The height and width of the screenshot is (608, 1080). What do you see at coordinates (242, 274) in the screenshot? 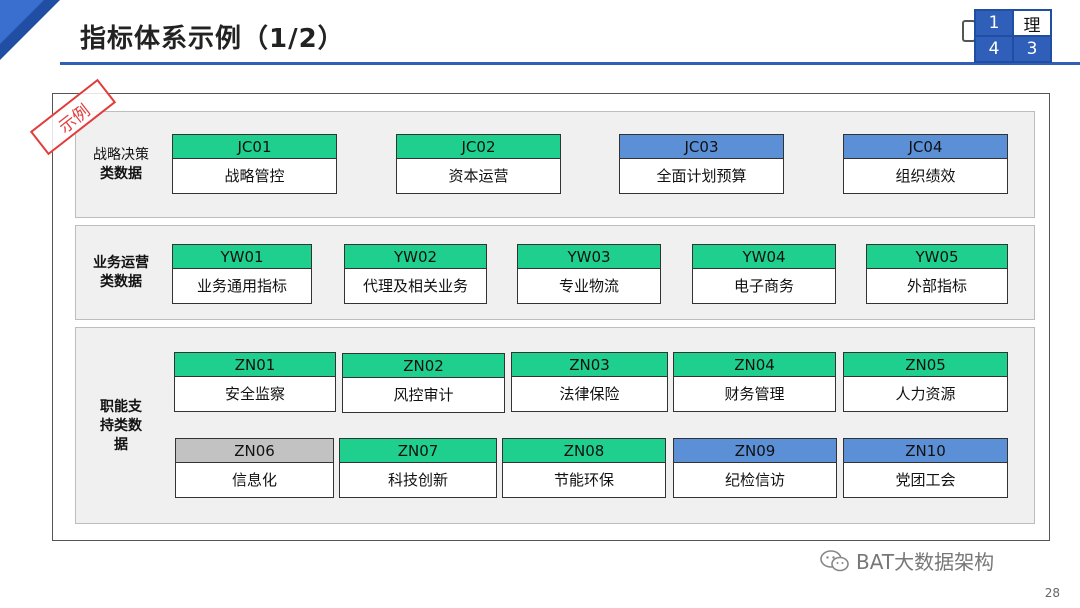
I see `tile-yw01: YW01 业务通用指标` at bounding box center [242, 274].